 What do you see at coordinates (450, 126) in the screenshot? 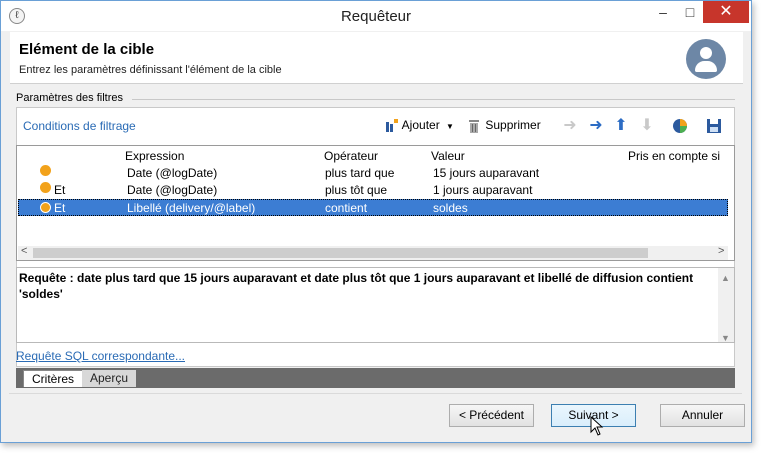
I see `dropdown-arrow-icon: ▼` at bounding box center [450, 126].